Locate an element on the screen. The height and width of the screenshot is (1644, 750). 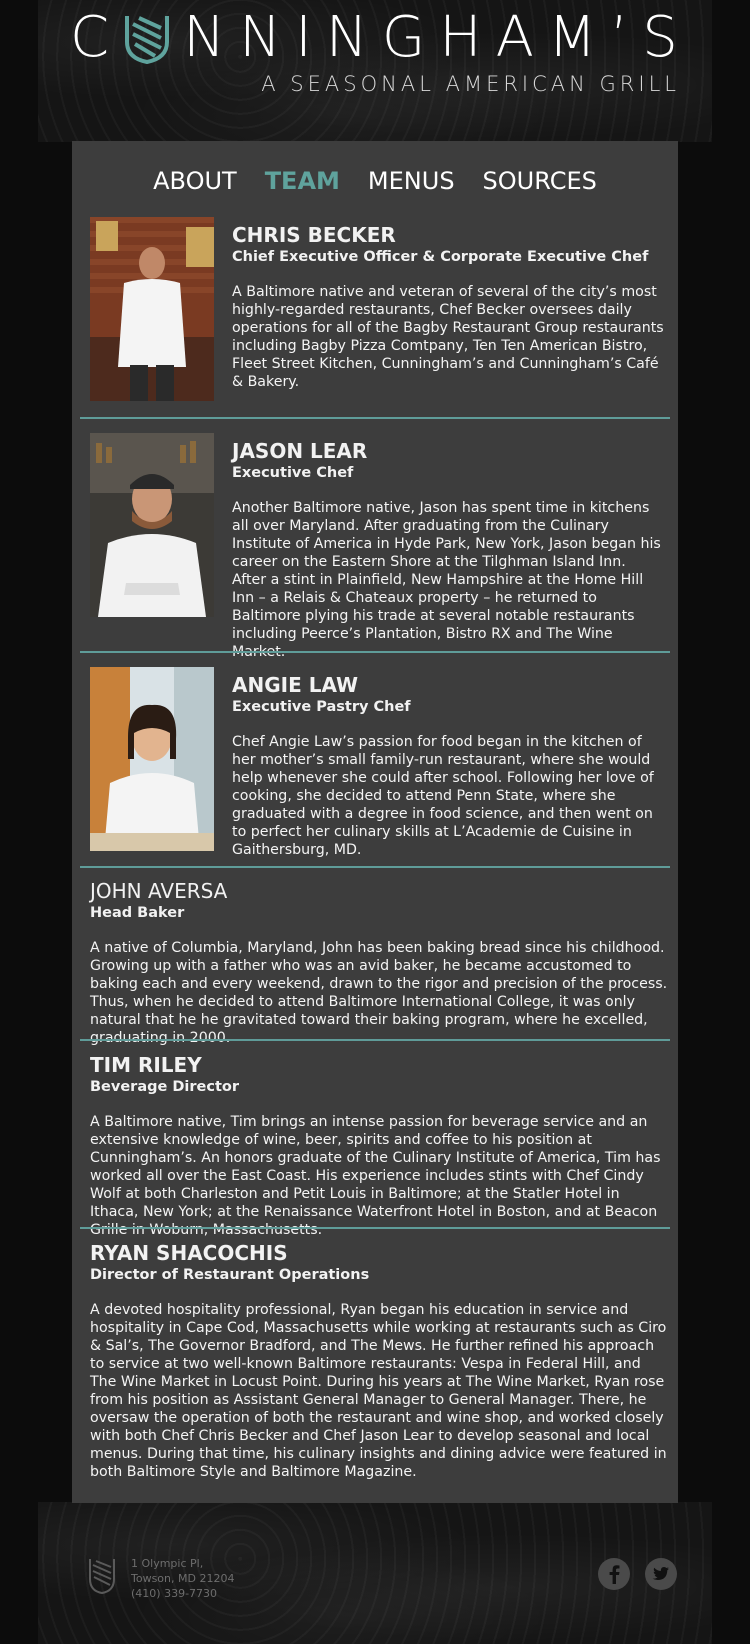
member-role: Head Baker is located at coordinates (137, 913).